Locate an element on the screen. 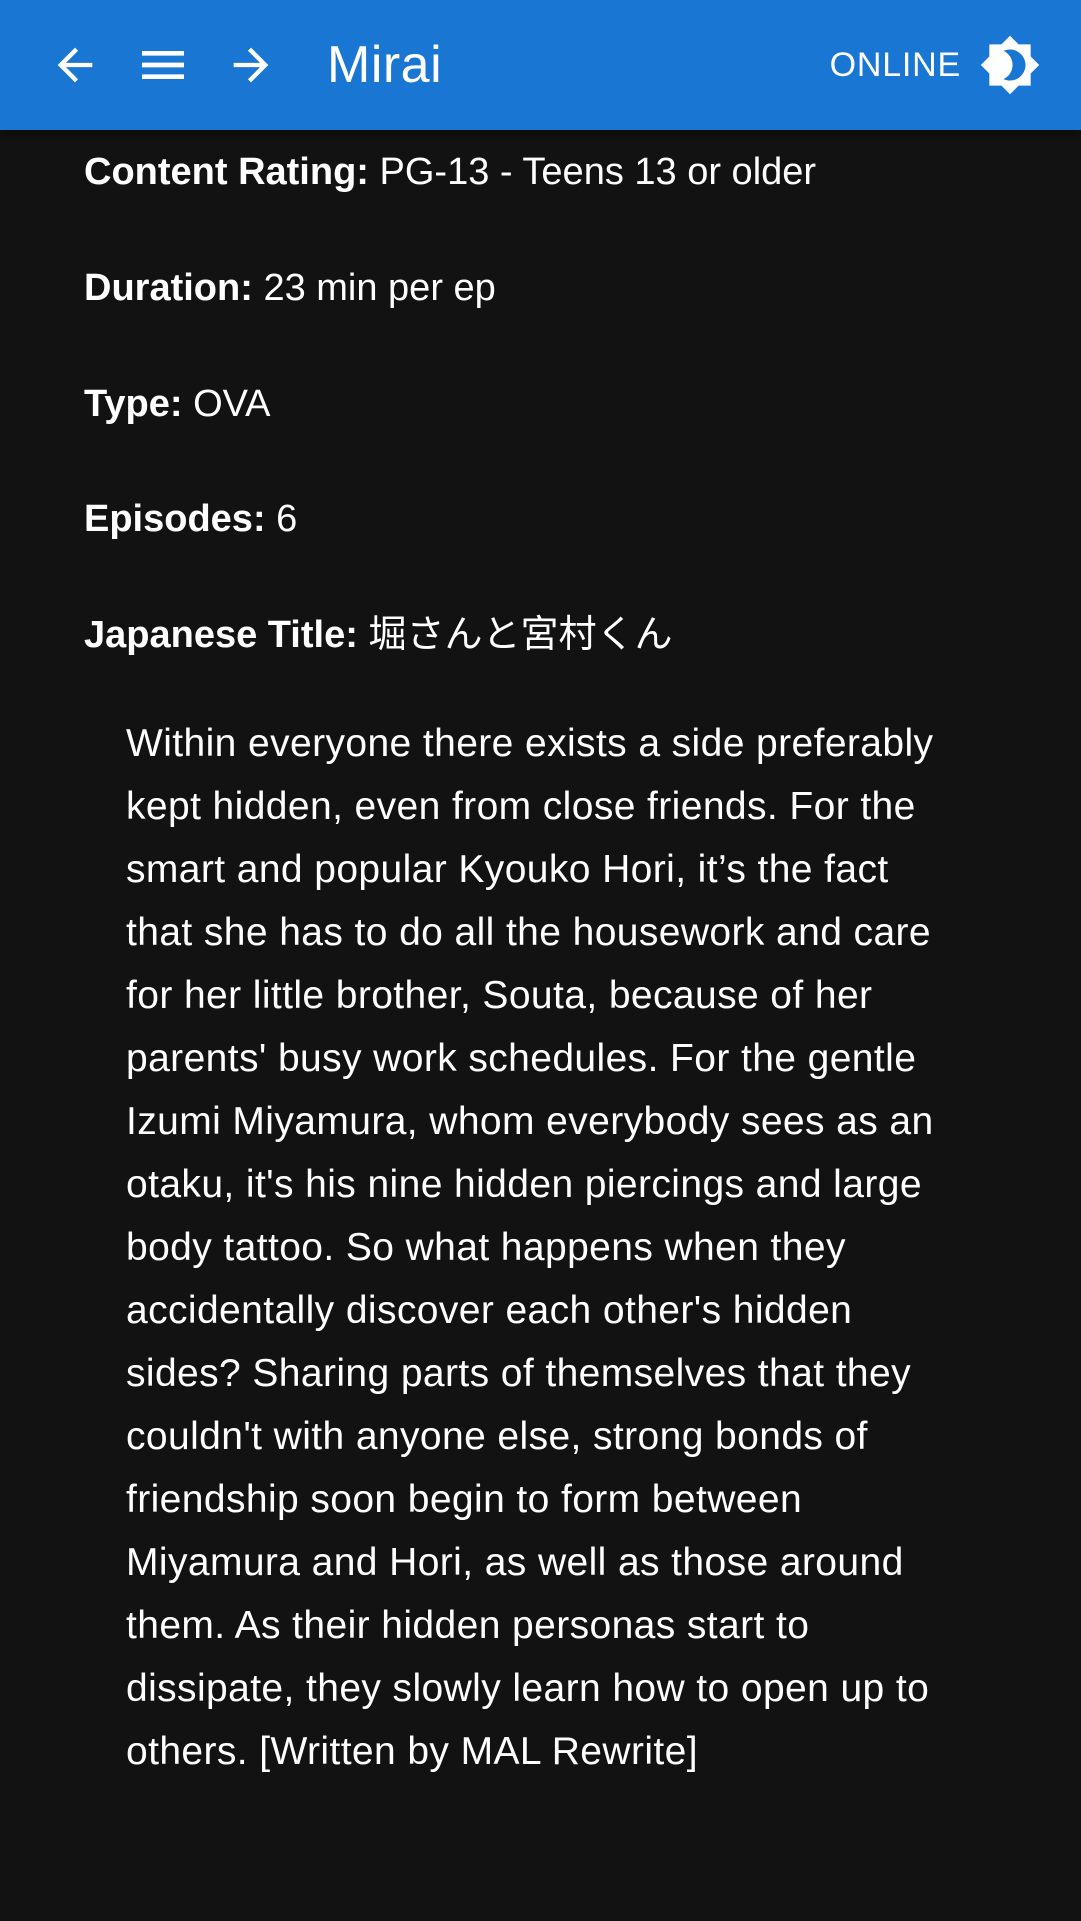 This screenshot has height=1921, width=1081. episodes-row: Episodes: 6 is located at coordinates (554, 519).